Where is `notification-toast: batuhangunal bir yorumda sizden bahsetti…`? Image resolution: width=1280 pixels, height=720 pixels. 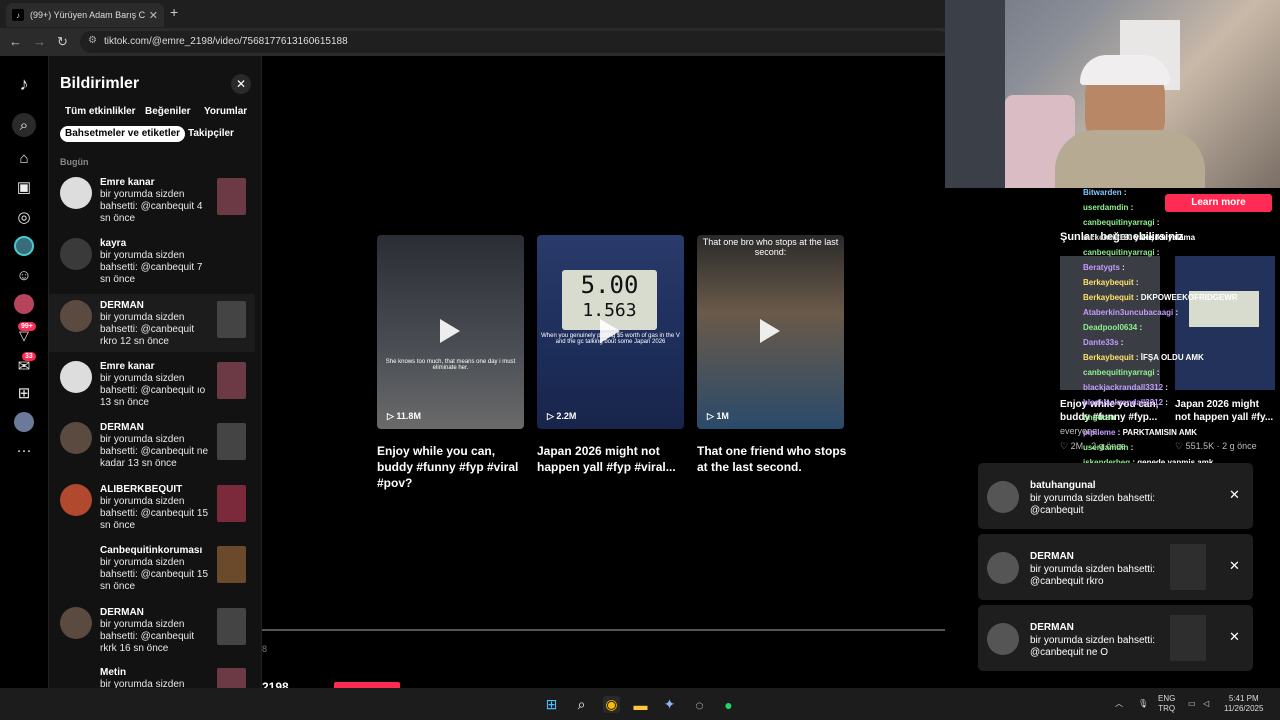
notification-toast: batuhangunal bir yorumda sizden bahsetti… is located at coordinates (1115, 496).